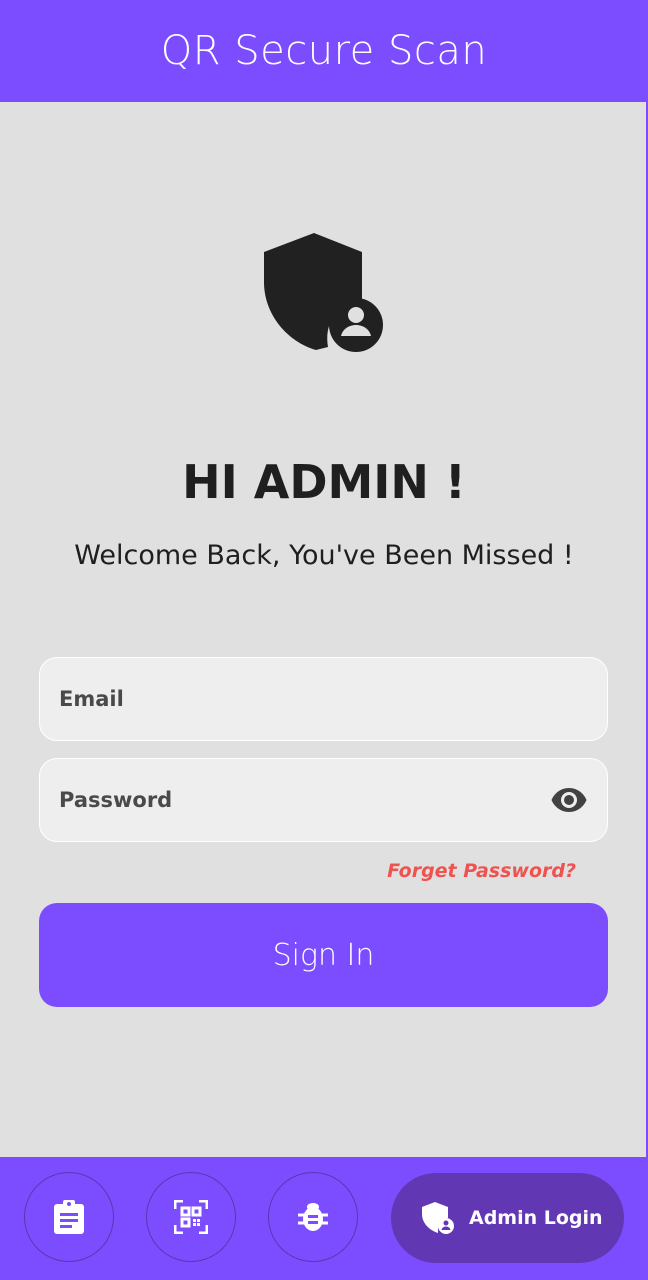 This screenshot has width=648, height=1280. I want to click on bottom-navigation: Admin Login, so click(324, 1218).